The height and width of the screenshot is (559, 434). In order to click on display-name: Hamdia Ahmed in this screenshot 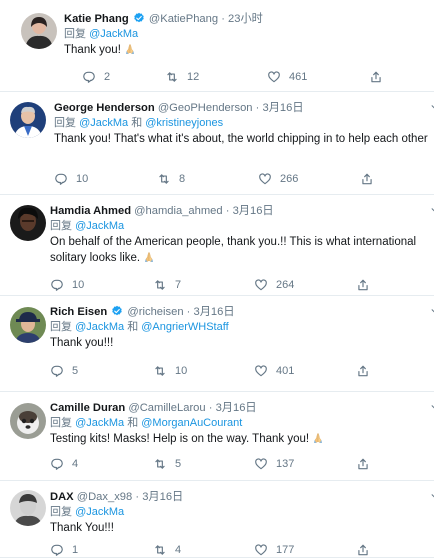, I will do `click(90, 211)`.